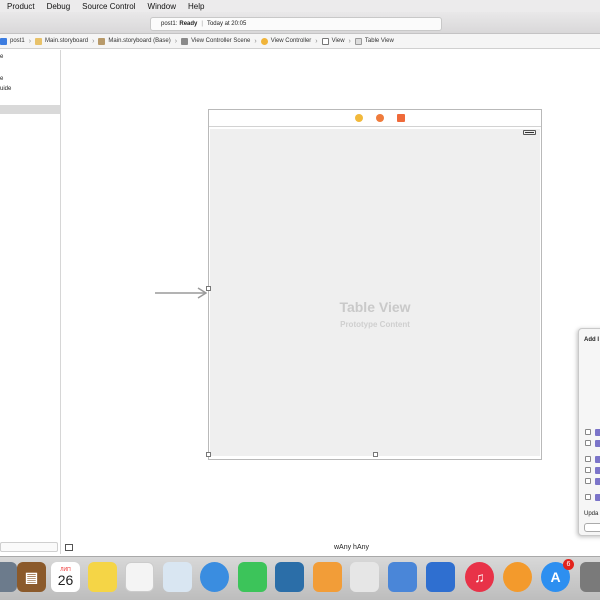 The image size is (600, 600). What do you see at coordinates (29, 547) in the screenshot?
I see `outline-filter-field` at bounding box center [29, 547].